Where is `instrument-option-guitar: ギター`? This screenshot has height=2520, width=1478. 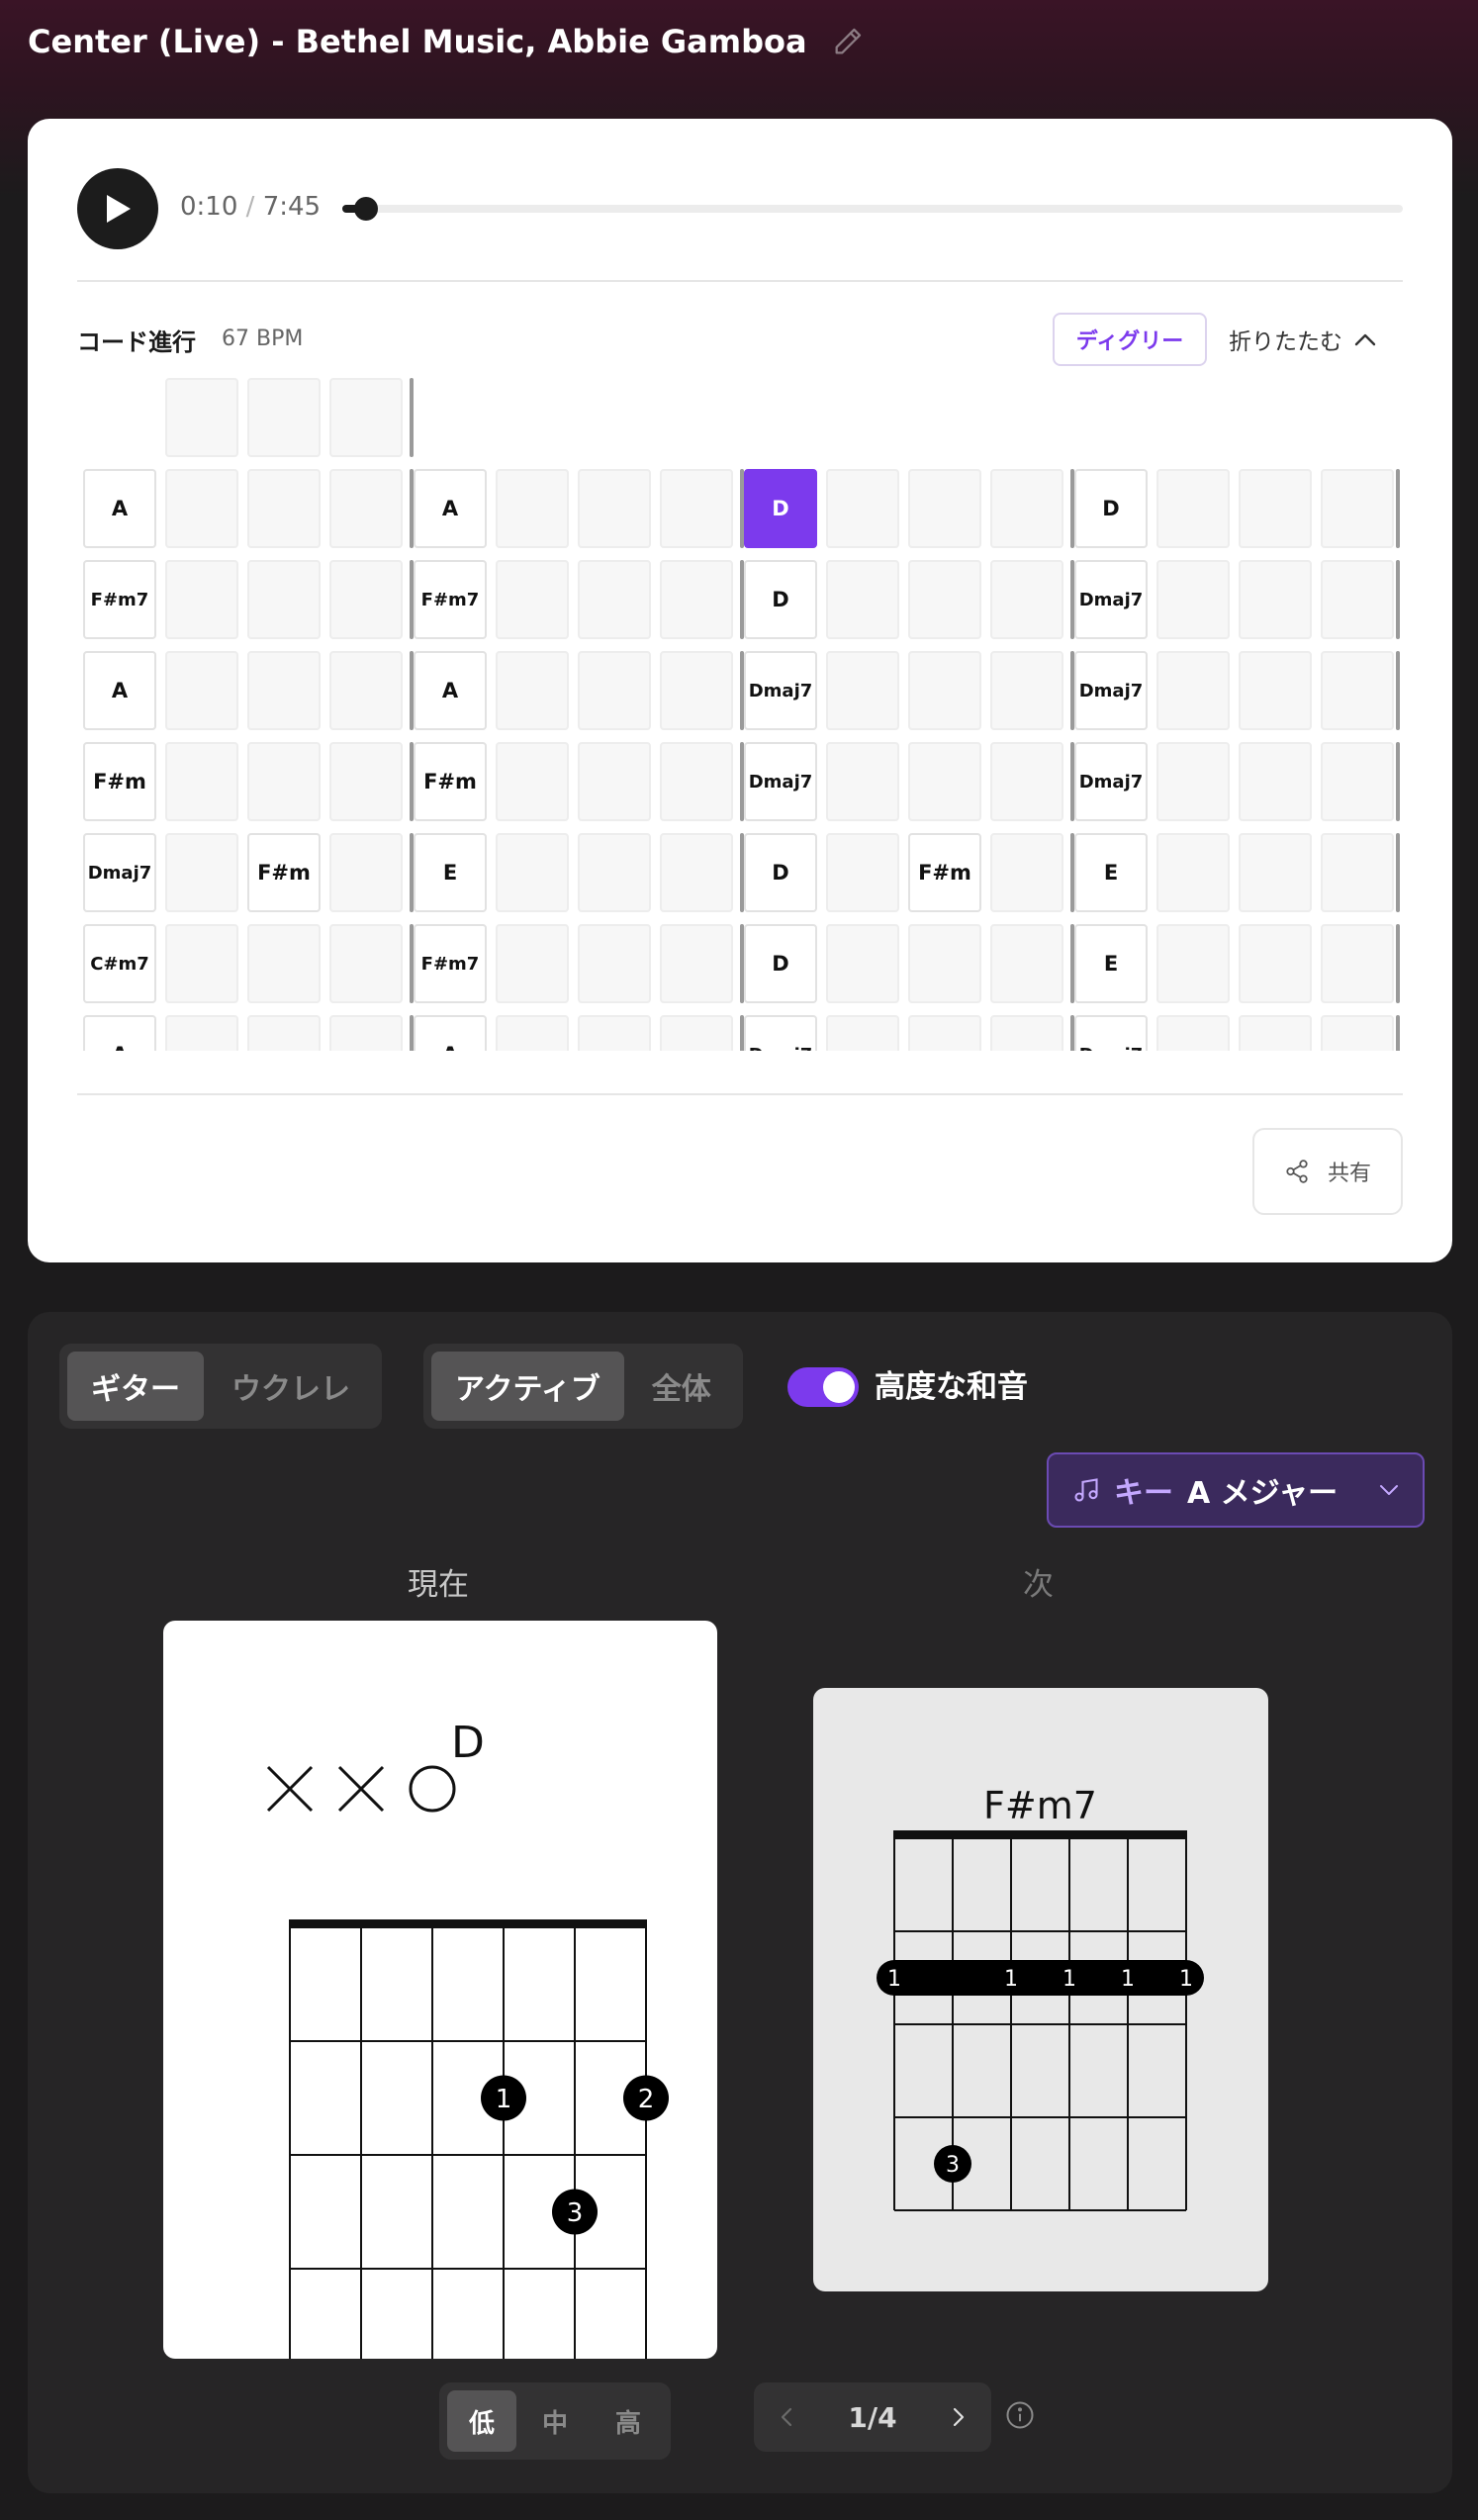 instrument-option-guitar: ギター is located at coordinates (135, 1386).